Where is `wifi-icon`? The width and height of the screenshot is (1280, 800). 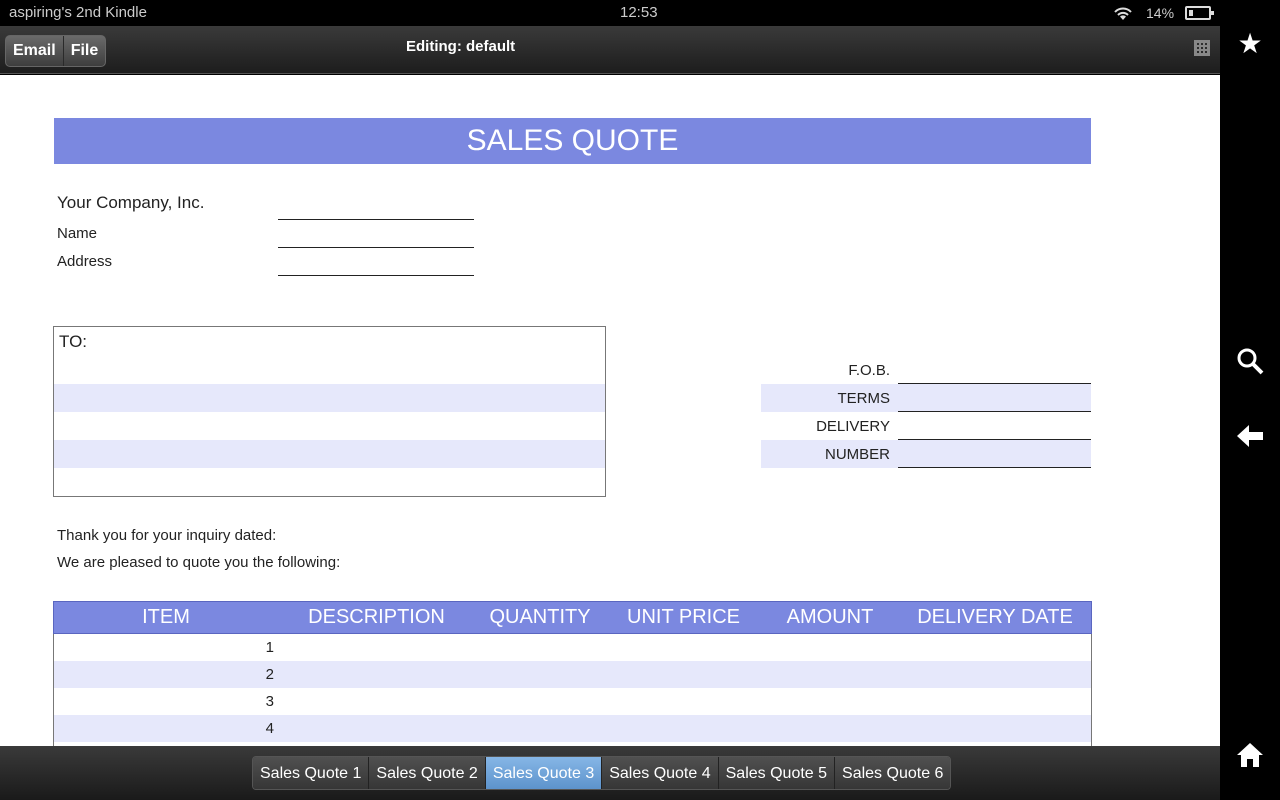
wifi-icon is located at coordinates (1123, 15).